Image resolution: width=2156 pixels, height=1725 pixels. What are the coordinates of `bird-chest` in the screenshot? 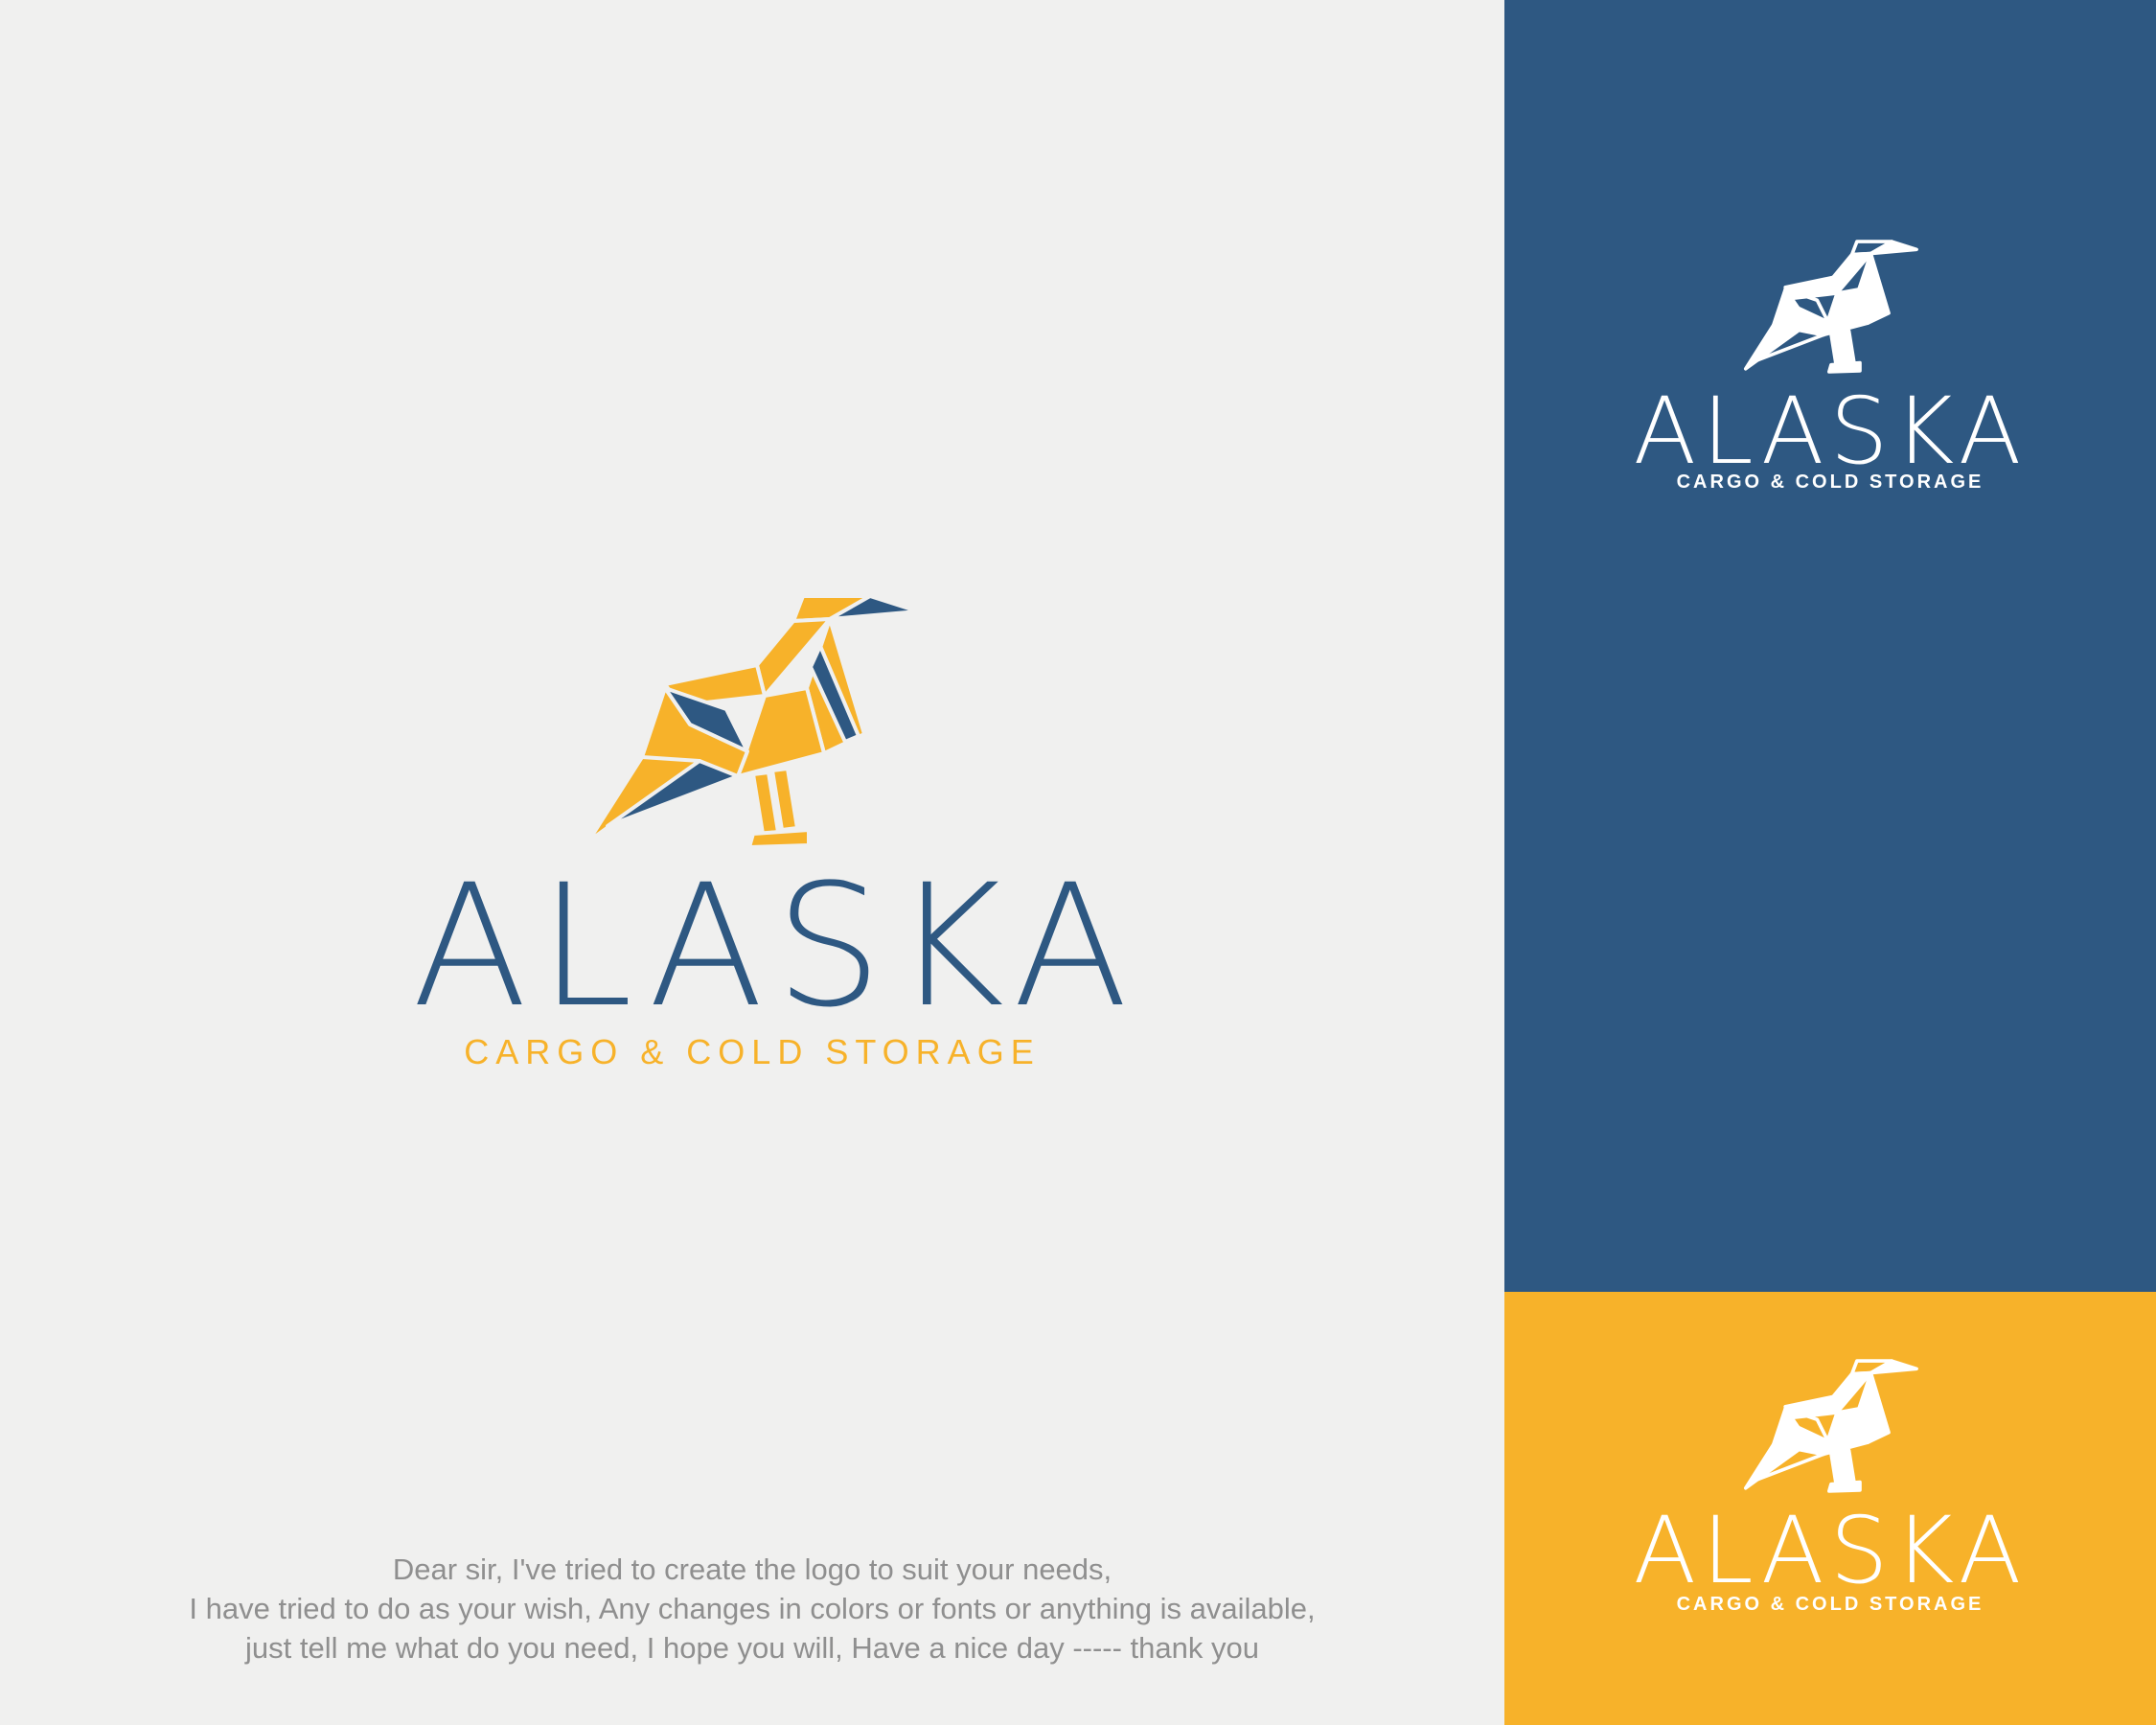 It's located at (781, 732).